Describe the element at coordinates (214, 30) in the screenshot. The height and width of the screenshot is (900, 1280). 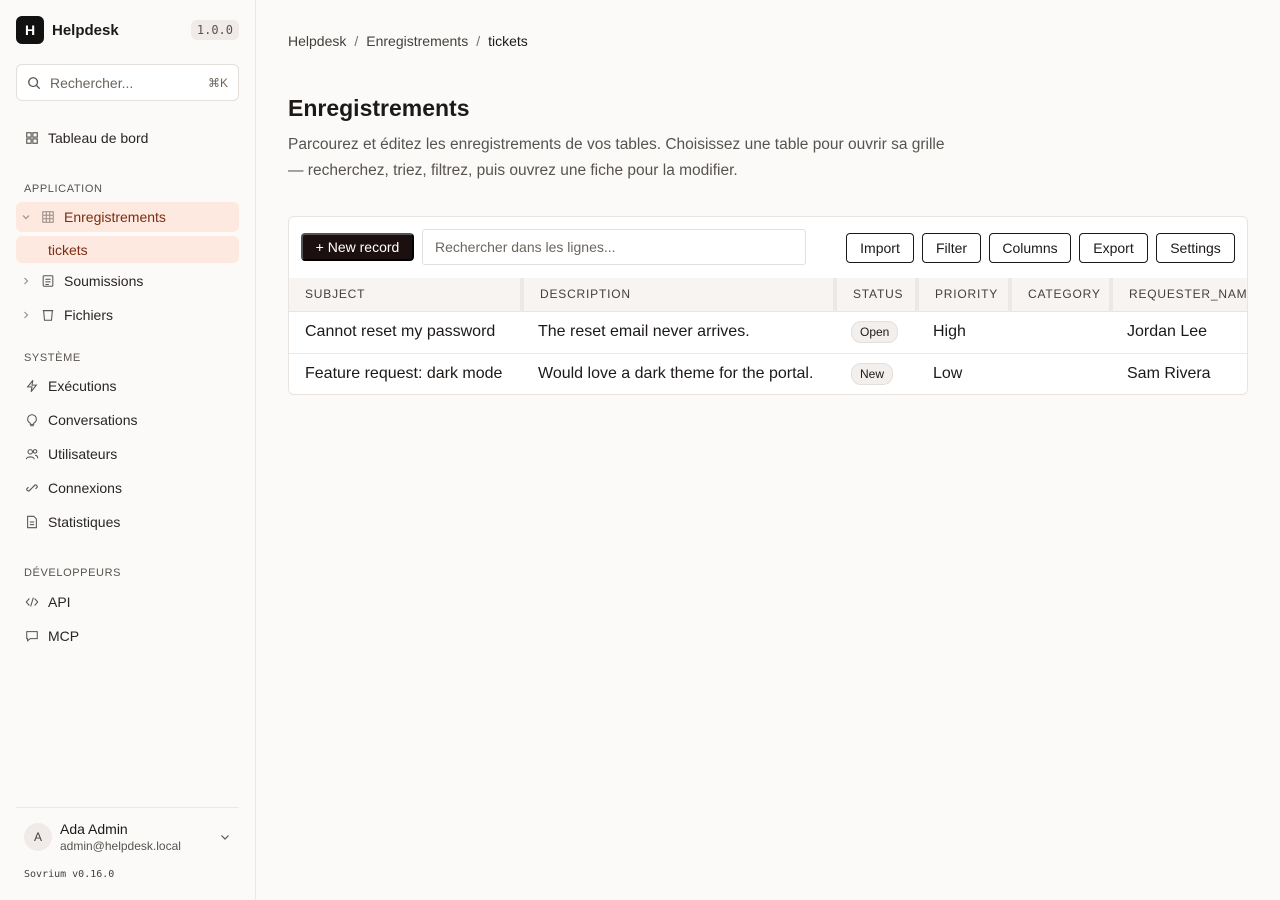
I see `app-version-badge: 1.0.0` at that location.